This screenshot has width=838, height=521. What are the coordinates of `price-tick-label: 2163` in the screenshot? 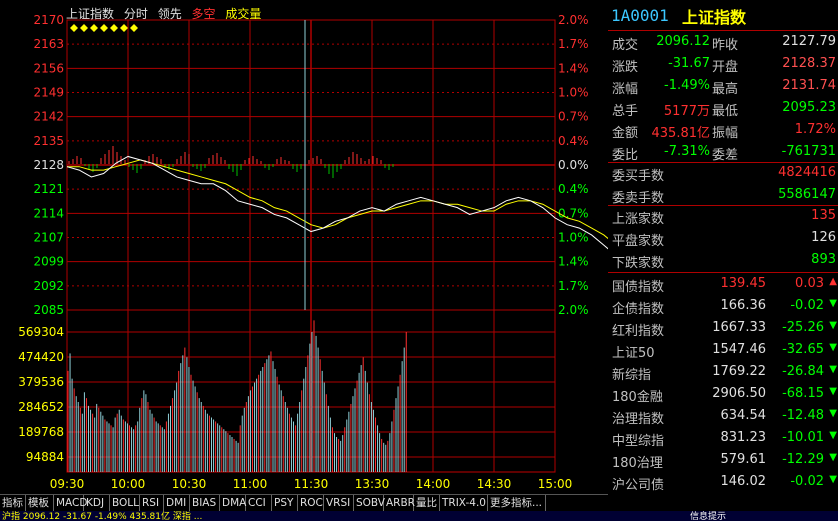 It's located at (48, 44).